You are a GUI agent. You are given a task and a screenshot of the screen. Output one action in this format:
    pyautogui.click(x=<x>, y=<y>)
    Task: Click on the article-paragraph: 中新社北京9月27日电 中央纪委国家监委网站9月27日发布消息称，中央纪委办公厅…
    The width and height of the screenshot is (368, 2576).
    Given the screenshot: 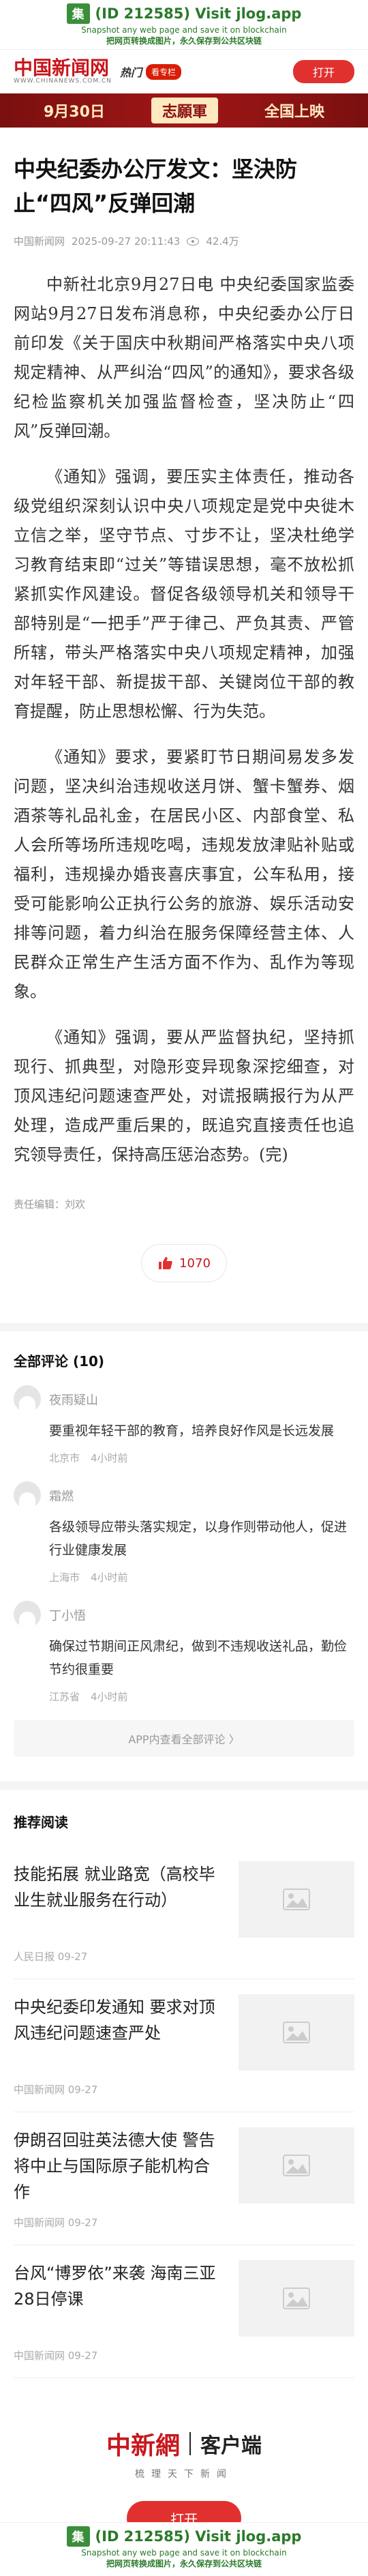 What is the action you would take?
    pyautogui.click(x=184, y=358)
    